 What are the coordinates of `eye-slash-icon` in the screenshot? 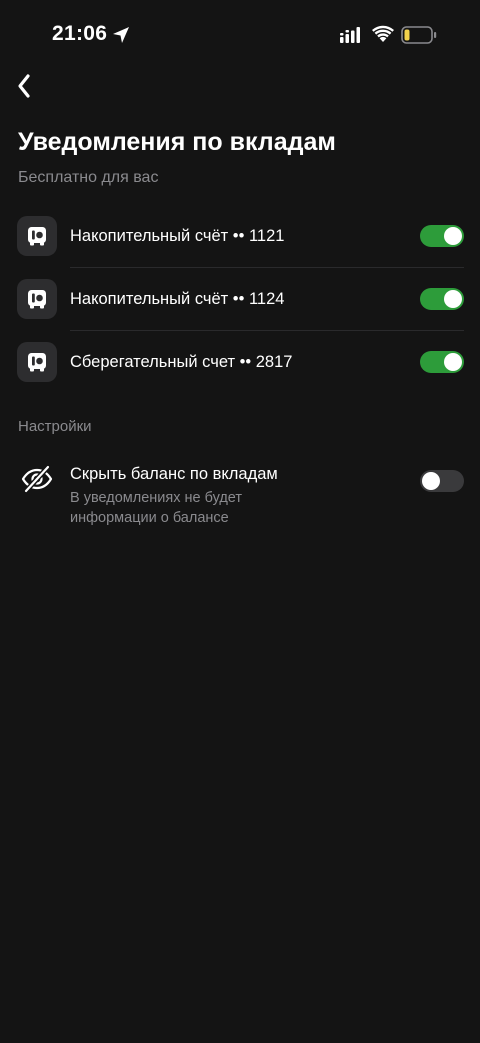 It's located at (37, 479).